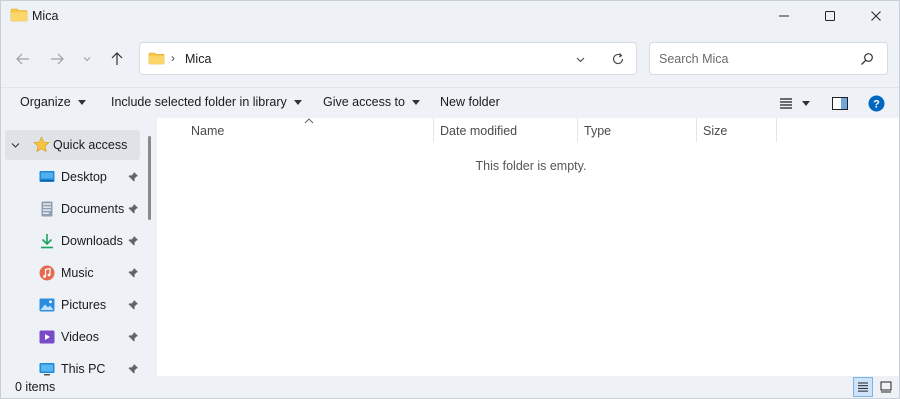 The height and width of the screenshot is (399, 900). I want to click on column-header-label: Date modified, so click(479, 131).